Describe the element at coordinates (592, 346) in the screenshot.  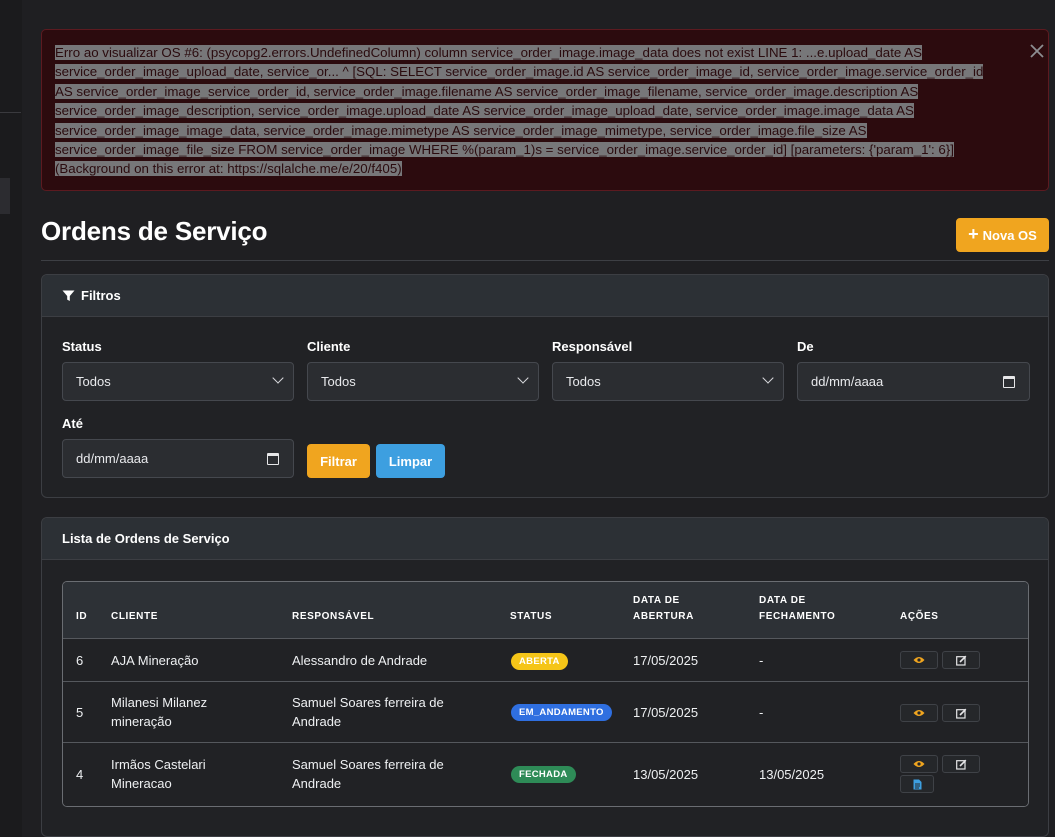
I see `responsible-label: Responsável` at that location.